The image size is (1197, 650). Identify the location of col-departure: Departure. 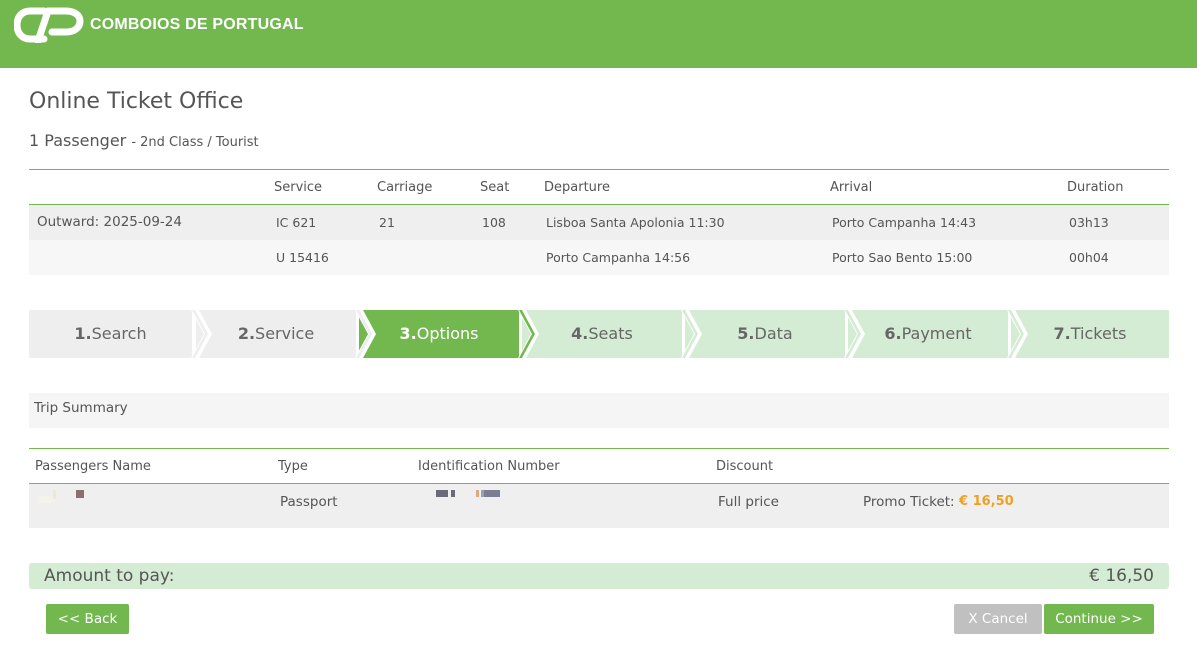
(577, 187).